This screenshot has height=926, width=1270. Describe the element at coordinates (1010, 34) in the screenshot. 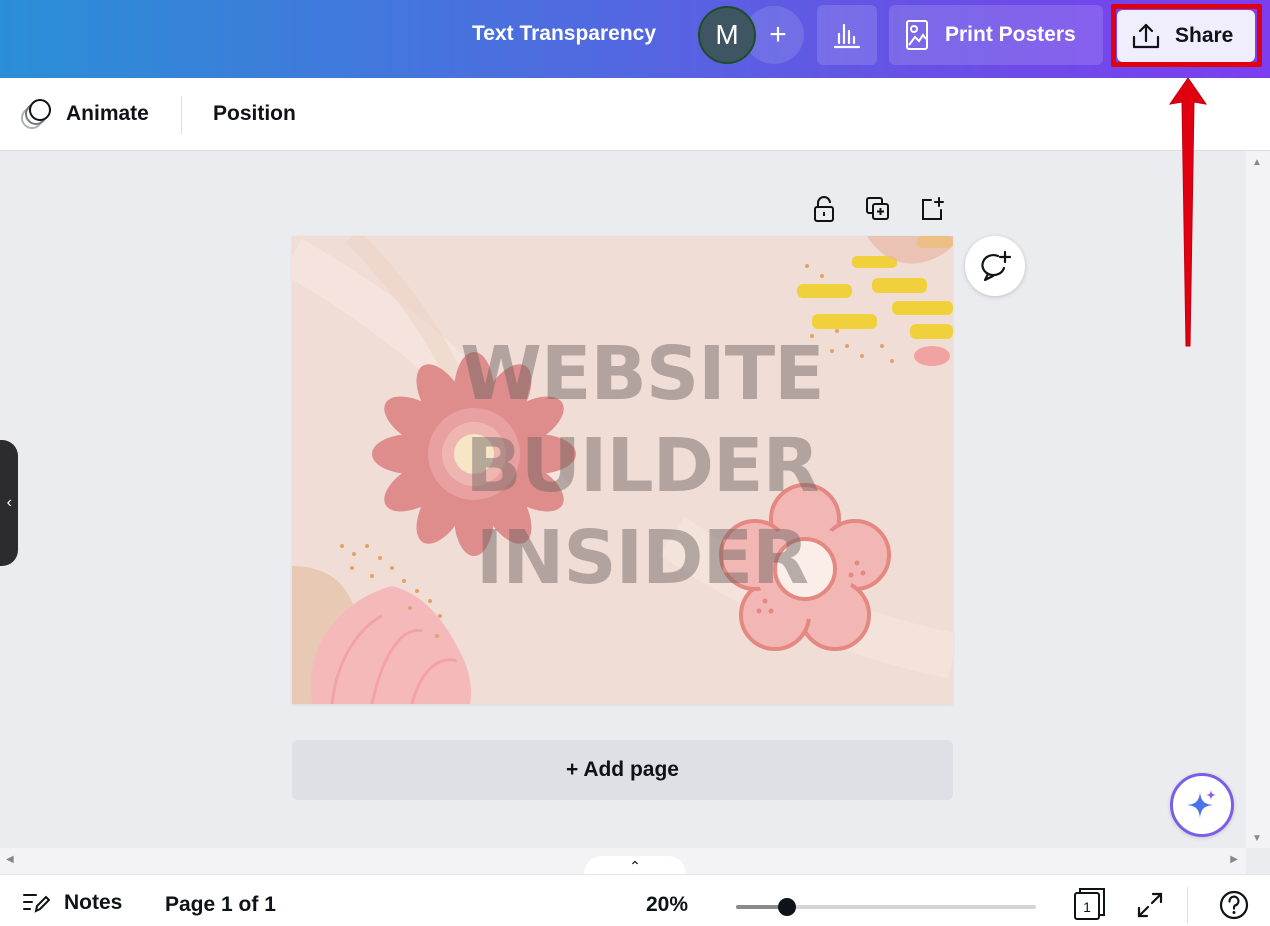

I see `print-posters-label: Print Posters` at that location.